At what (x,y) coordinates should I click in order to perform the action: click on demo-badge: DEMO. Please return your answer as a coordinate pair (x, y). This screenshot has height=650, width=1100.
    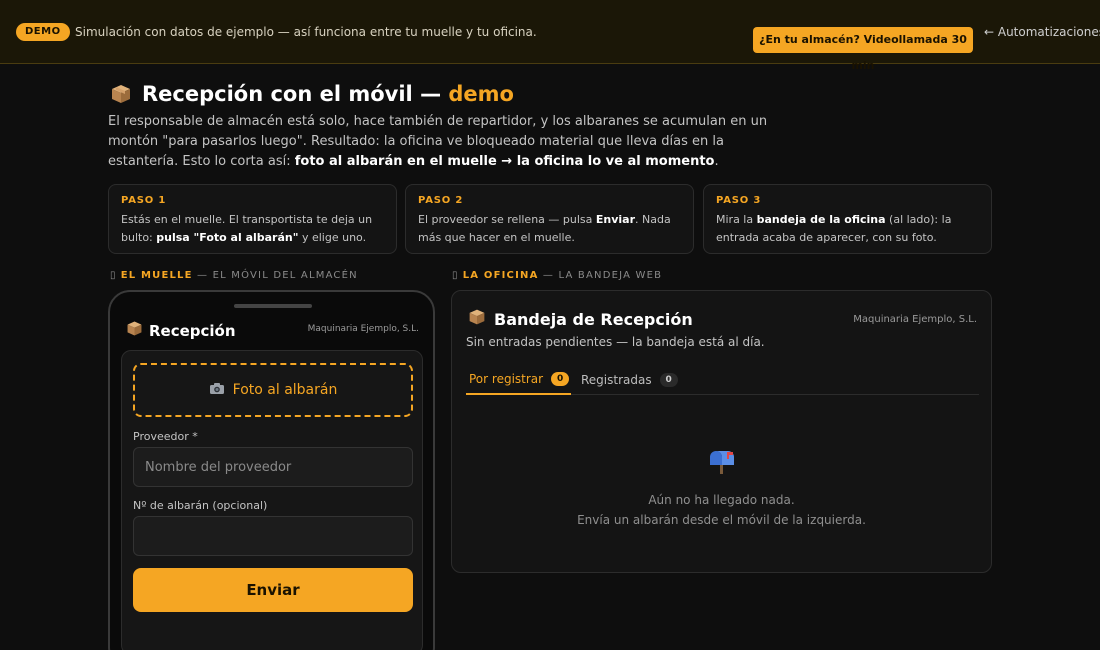
    Looking at the image, I should click on (43, 32).